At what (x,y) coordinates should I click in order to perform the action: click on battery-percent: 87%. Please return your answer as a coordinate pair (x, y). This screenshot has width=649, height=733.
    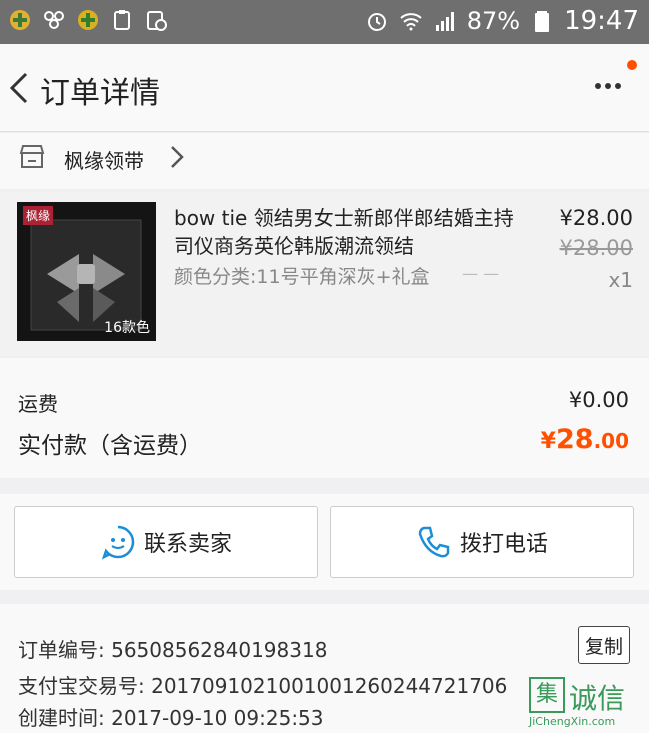
    Looking at the image, I should click on (493, 21).